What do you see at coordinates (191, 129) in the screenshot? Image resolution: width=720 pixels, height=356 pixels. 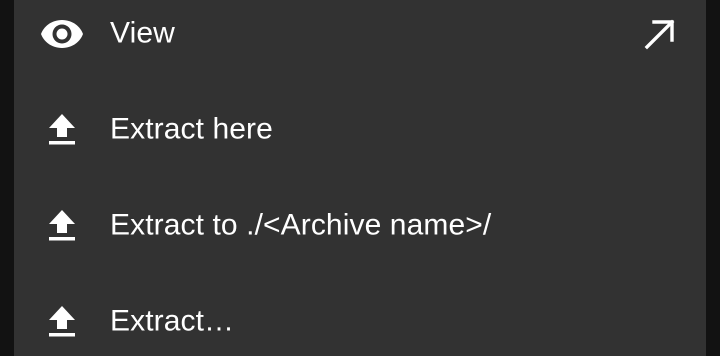 I see `menu-item-label: Extract here` at bounding box center [191, 129].